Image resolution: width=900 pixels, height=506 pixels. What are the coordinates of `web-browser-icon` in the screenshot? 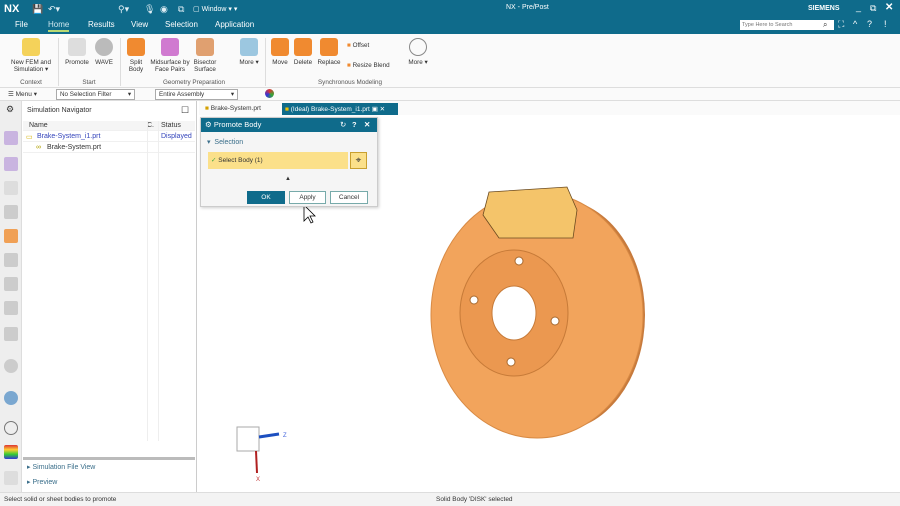 It's located at (11, 334).